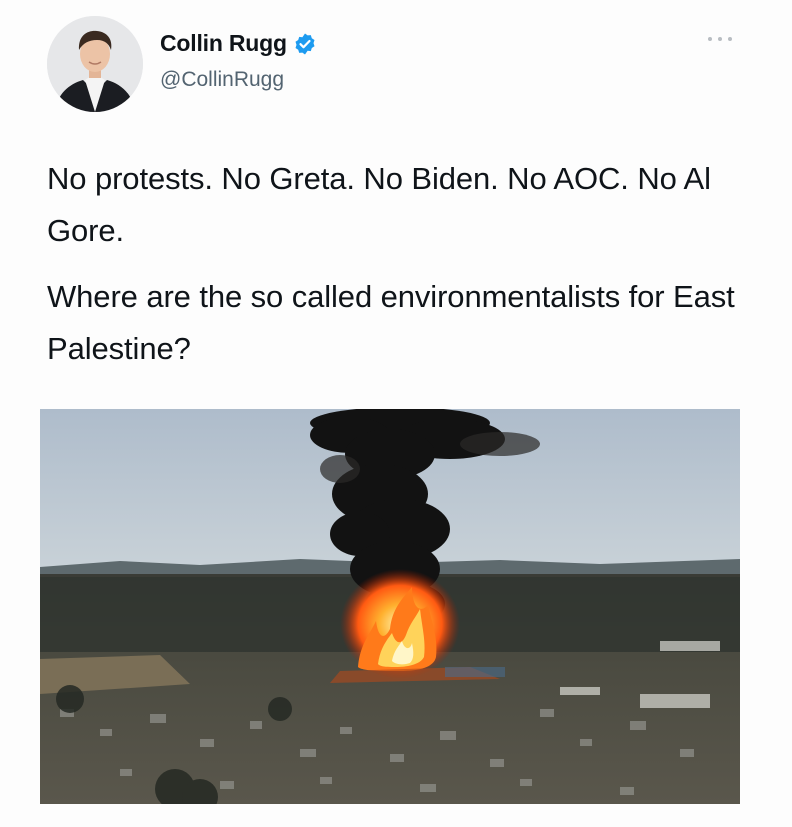 The width and height of the screenshot is (792, 827). I want to click on profile-photo, so click(95, 64).